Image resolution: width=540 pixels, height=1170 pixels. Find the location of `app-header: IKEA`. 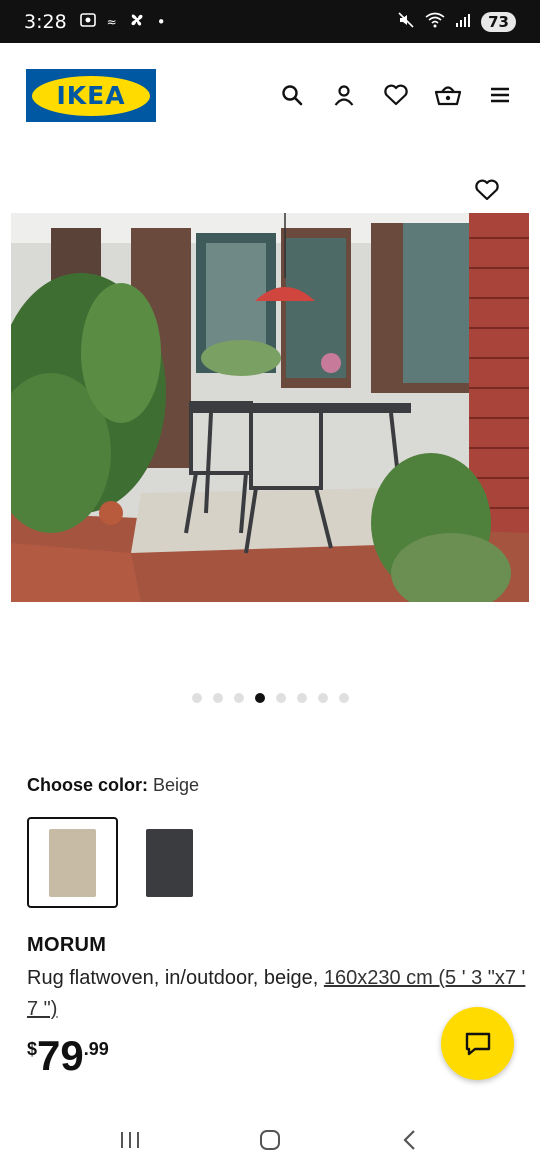

app-header: IKEA is located at coordinates (270, 95).